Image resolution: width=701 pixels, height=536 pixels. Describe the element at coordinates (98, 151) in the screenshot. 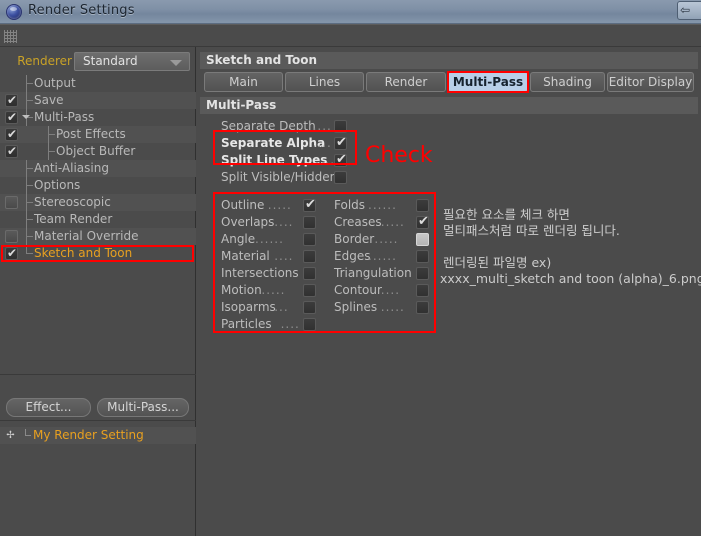

I see `tree-item-object-buffer: Object Buffer` at that location.